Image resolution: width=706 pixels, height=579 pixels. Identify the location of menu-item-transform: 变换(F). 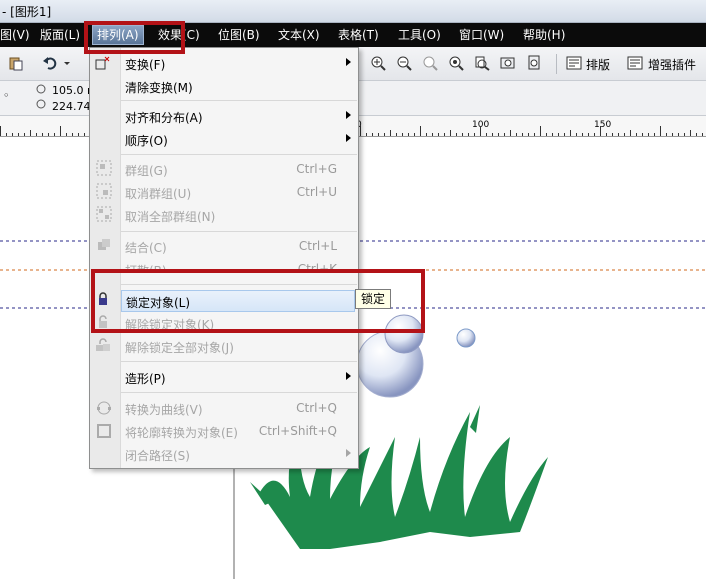
(239, 63).